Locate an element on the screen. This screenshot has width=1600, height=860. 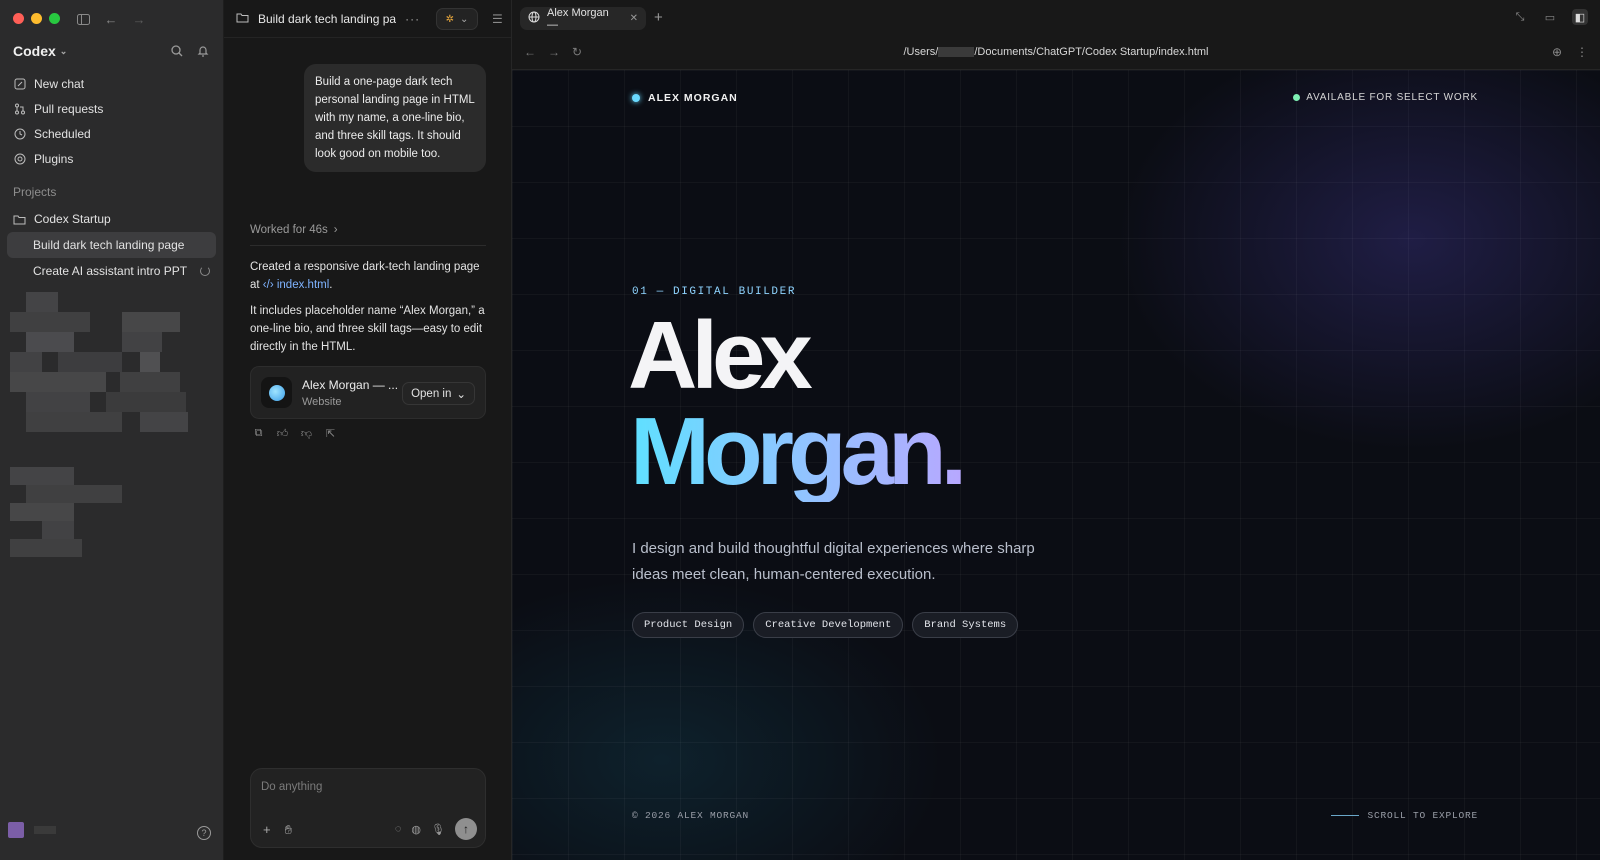
browser-tab: Alex Morgan — ✕ is located at coordinates (583, 18).